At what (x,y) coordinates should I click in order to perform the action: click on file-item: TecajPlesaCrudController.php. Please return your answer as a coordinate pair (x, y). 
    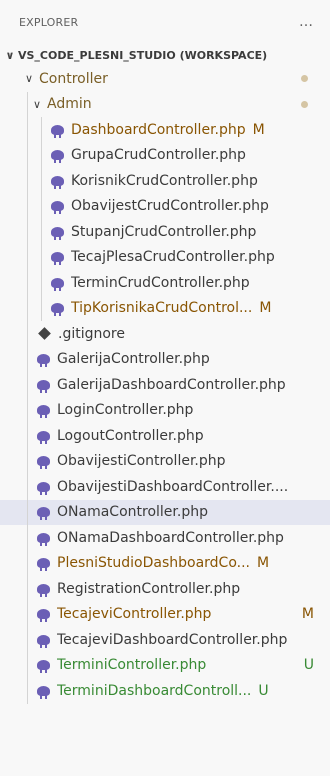
    Looking at the image, I should click on (165, 257).